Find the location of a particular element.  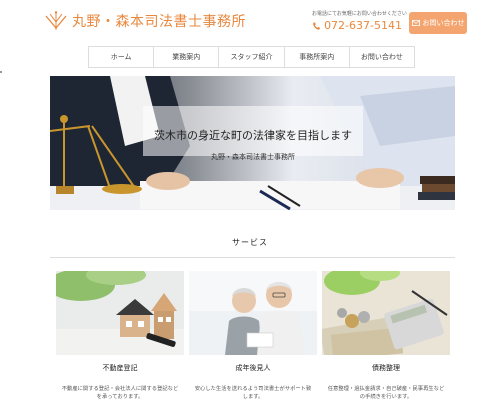

nav-item-staff: スタッフ紹介 is located at coordinates (252, 57).